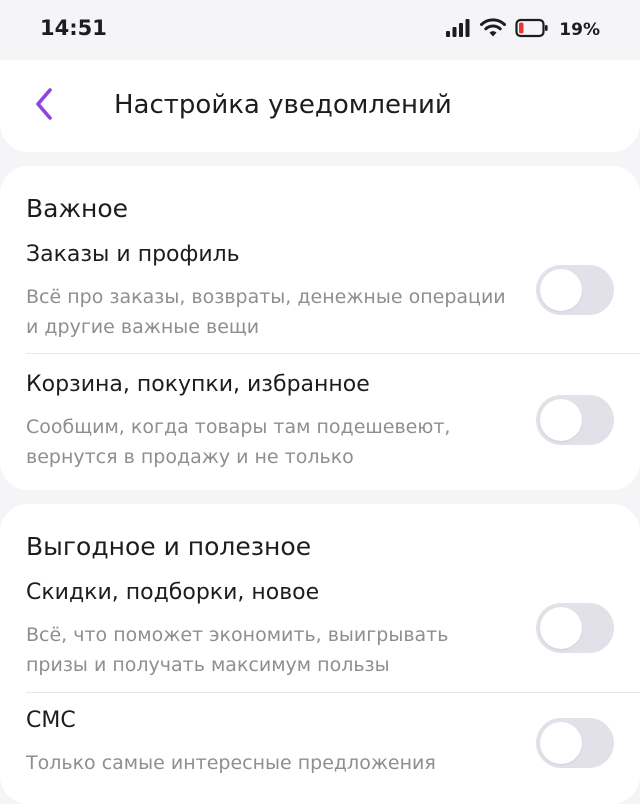  I want to click on chevron-left-icon, so click(44, 106).